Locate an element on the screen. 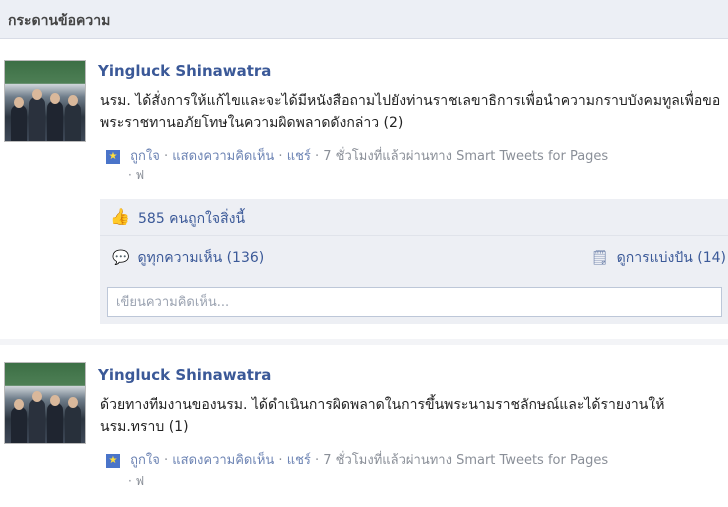  view-shares-link: 🗒 ดูการแบ่งปัน (14) is located at coordinates (658, 258).